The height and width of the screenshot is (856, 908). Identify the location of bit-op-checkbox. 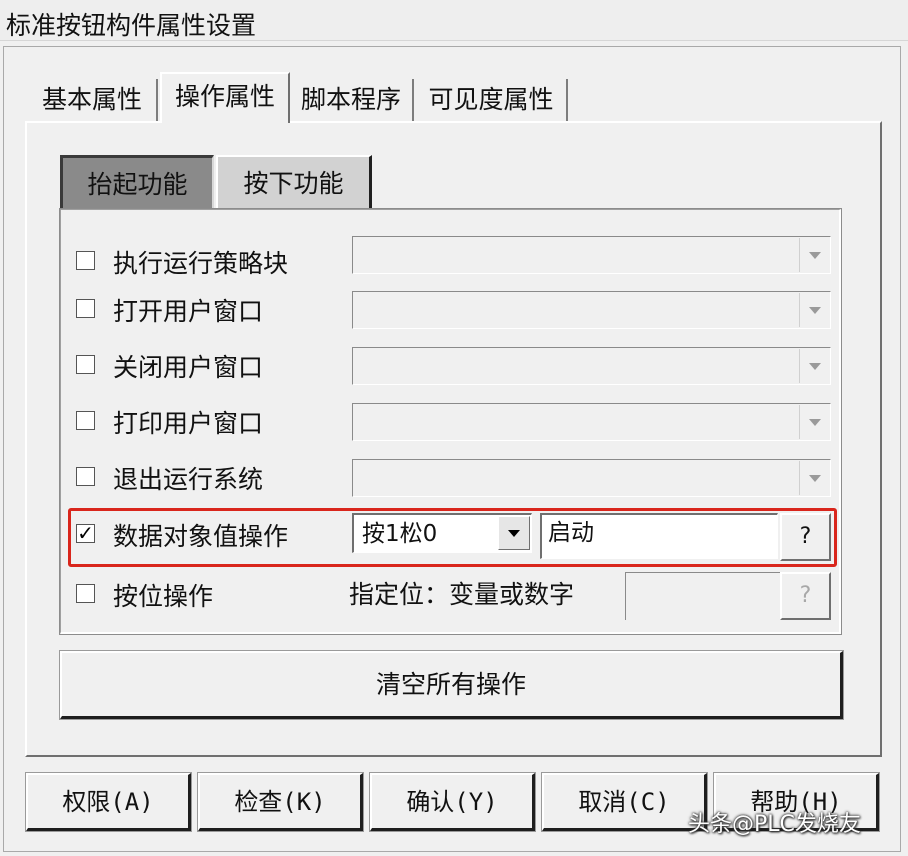
(85, 593).